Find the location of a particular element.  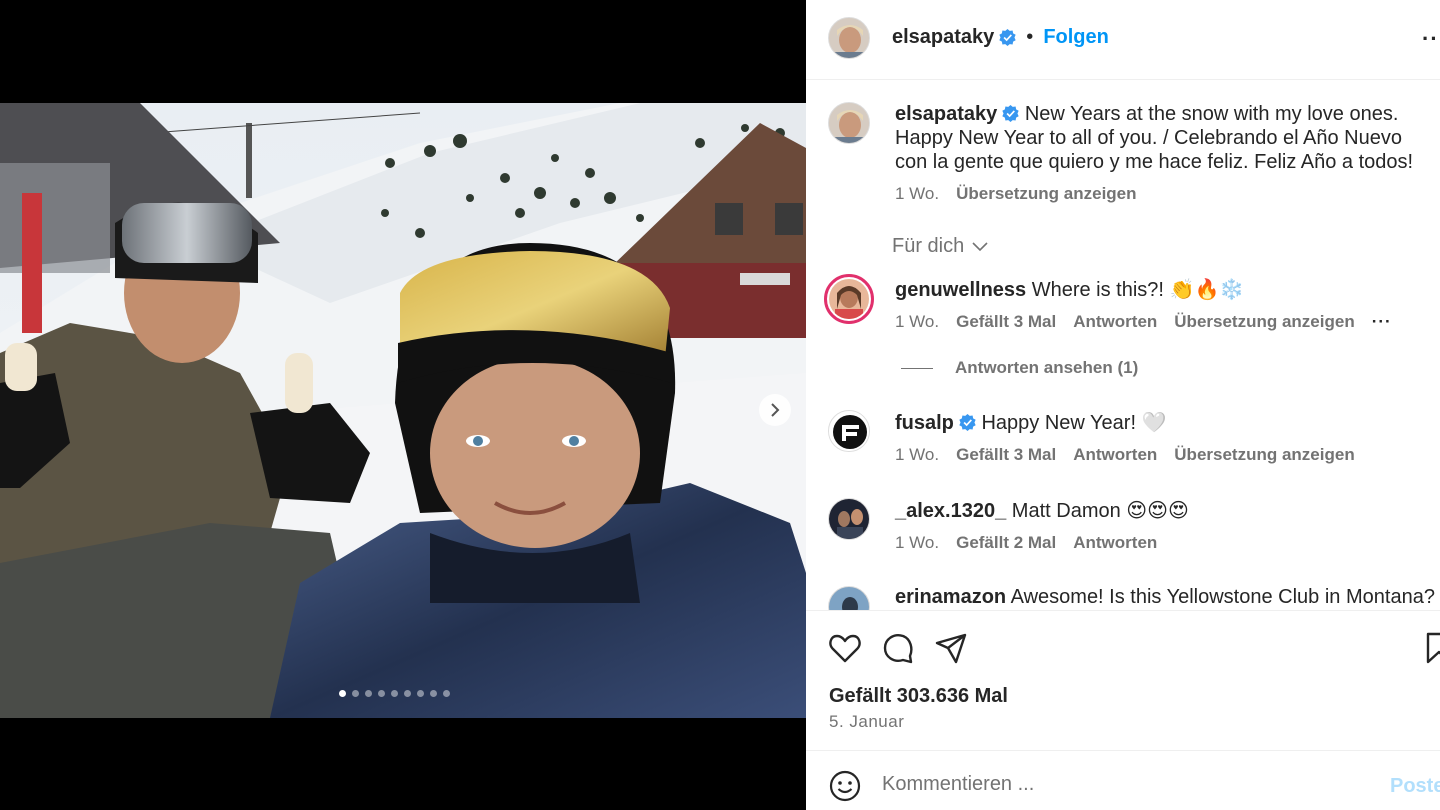

share-icon is located at coordinates (951, 648).